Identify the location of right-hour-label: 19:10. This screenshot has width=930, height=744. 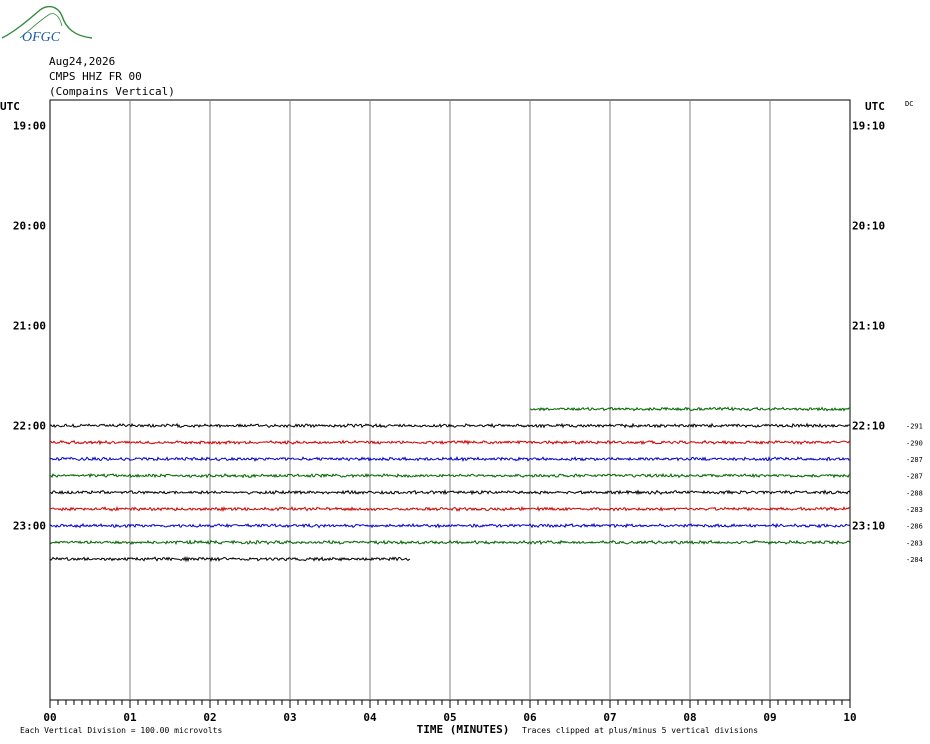
(868, 126).